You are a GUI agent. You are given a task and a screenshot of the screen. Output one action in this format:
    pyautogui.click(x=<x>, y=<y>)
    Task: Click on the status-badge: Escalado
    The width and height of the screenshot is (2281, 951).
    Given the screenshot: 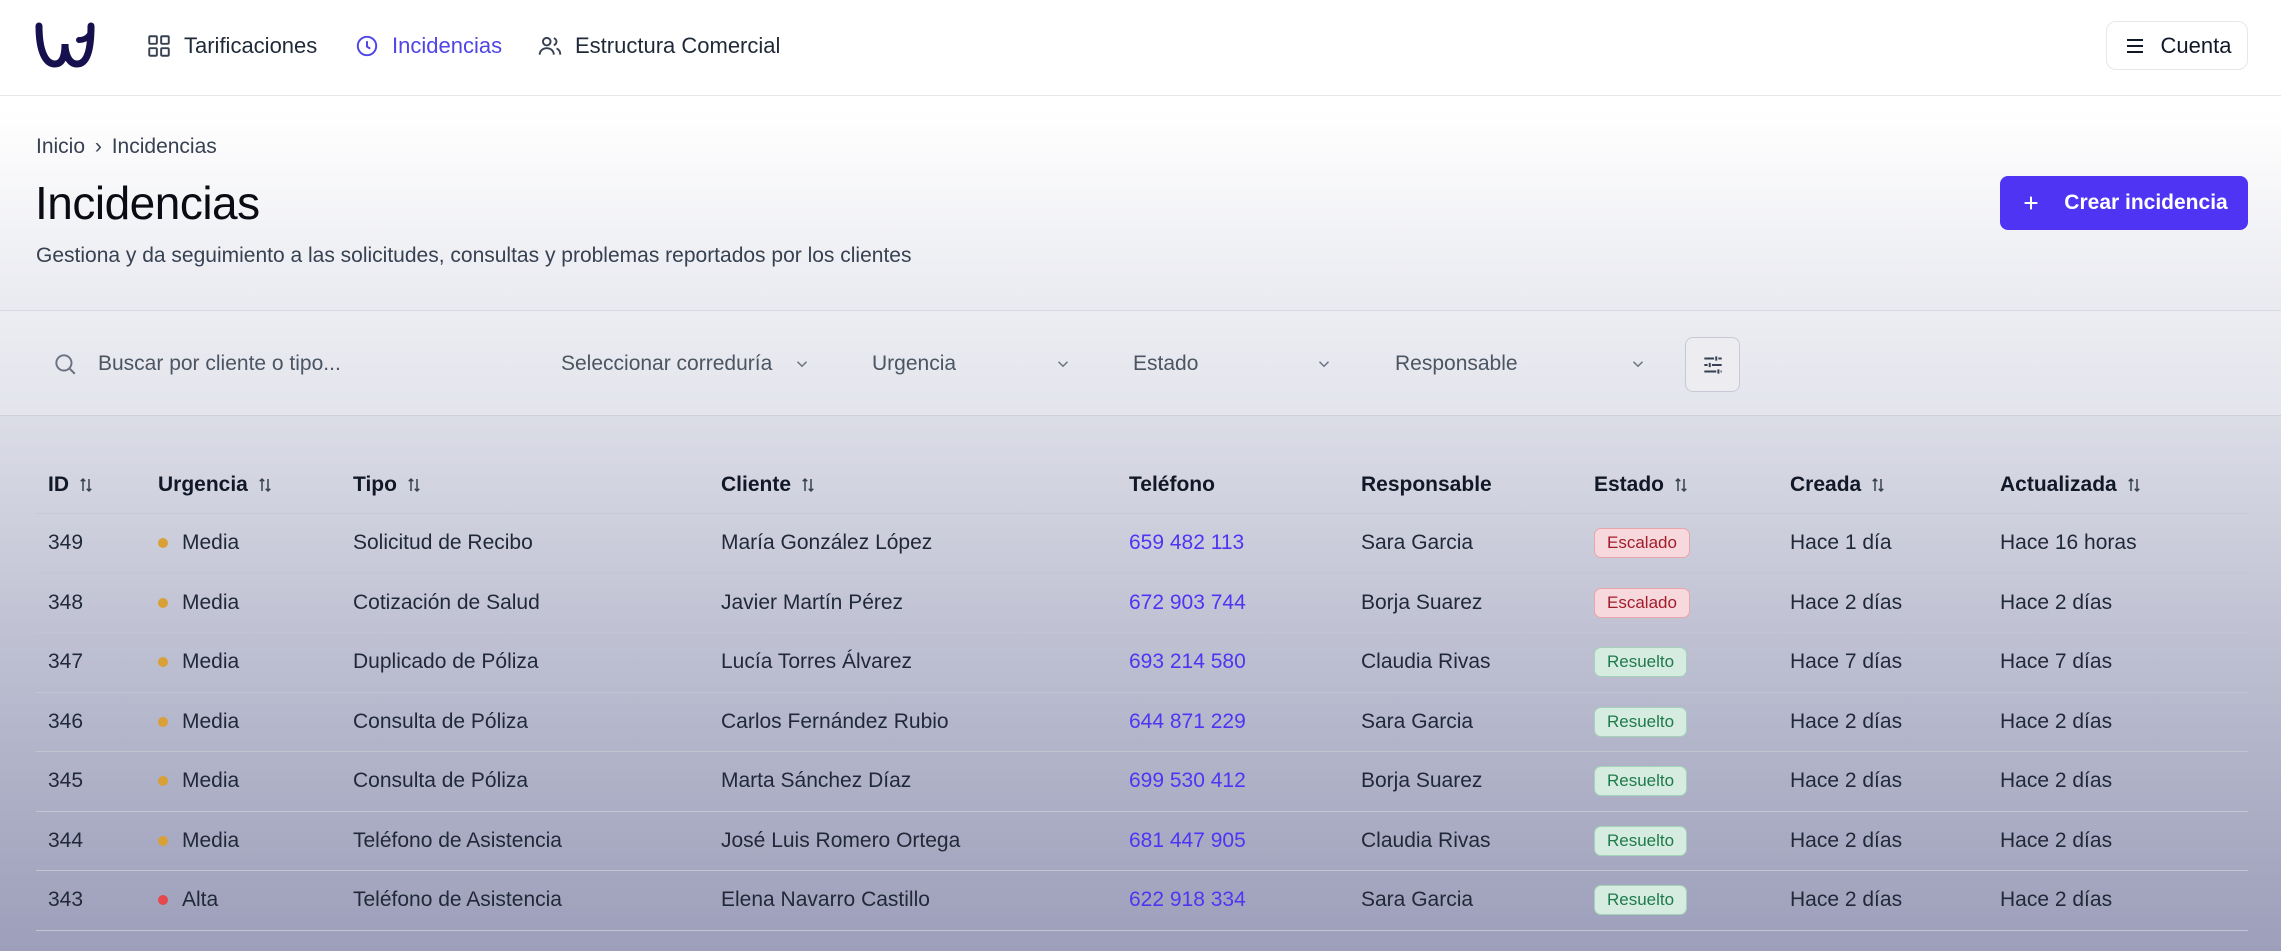 What is the action you would take?
    pyautogui.click(x=1642, y=602)
    